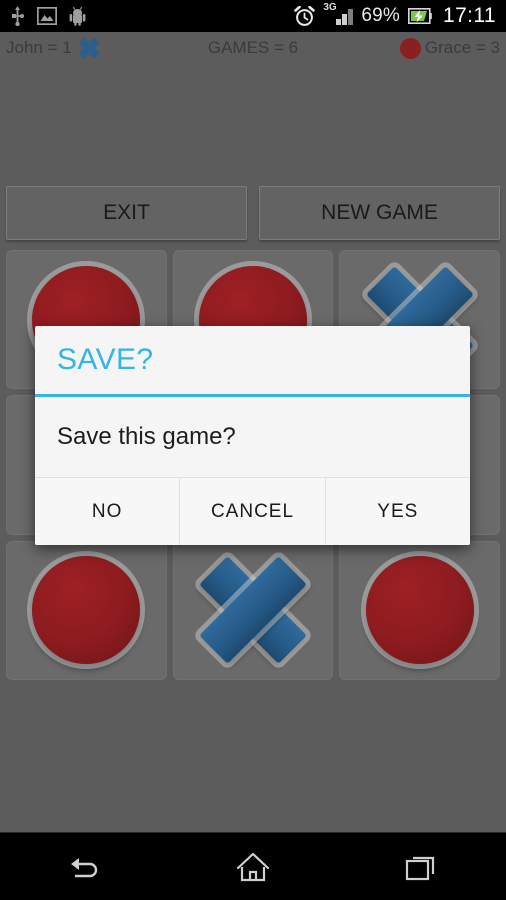 The height and width of the screenshot is (900, 506). I want to click on player-right-score: Grace = 3, so click(449, 48).